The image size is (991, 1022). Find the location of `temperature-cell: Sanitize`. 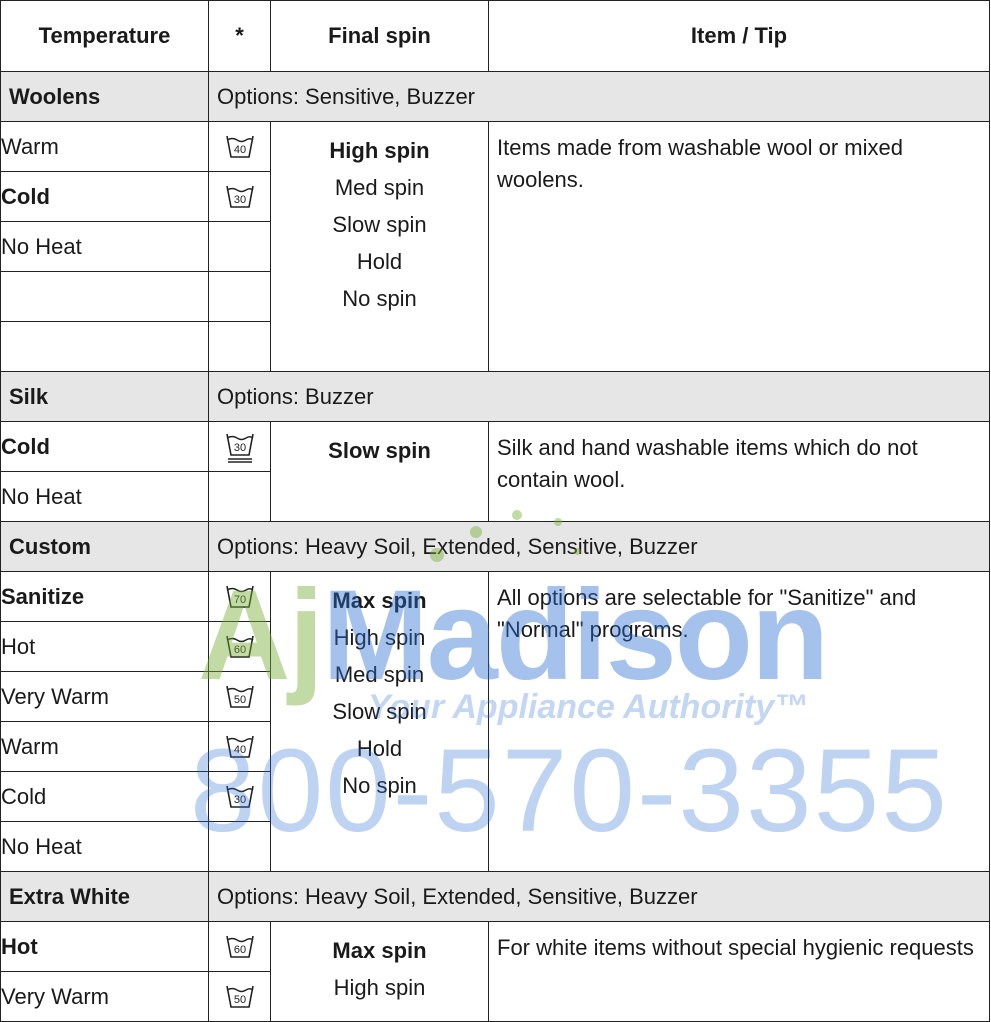

temperature-cell: Sanitize is located at coordinates (104, 596).